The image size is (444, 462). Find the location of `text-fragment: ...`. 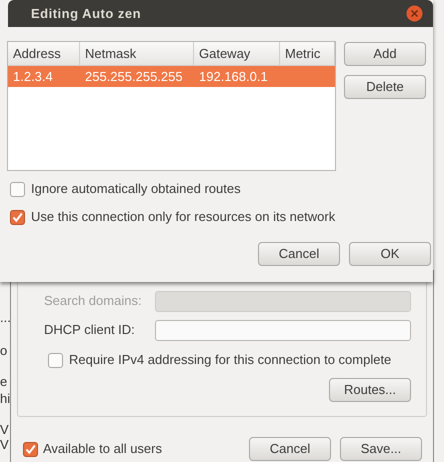

text-fragment: ... is located at coordinates (5, 317).